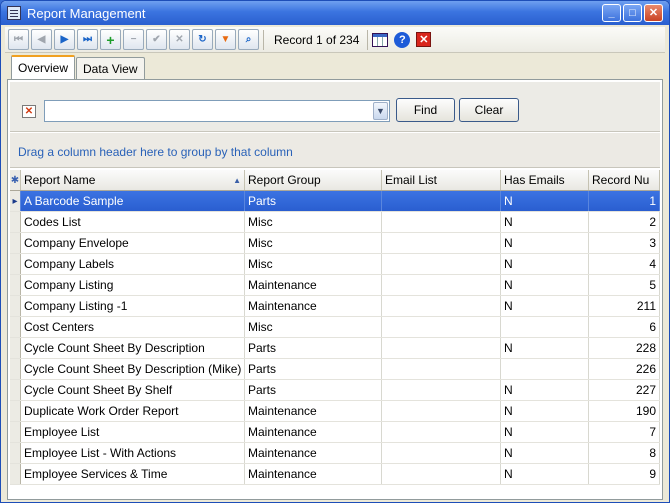  What do you see at coordinates (133, 285) in the screenshot?
I see `report-name-cell: Company Listing` at bounding box center [133, 285].